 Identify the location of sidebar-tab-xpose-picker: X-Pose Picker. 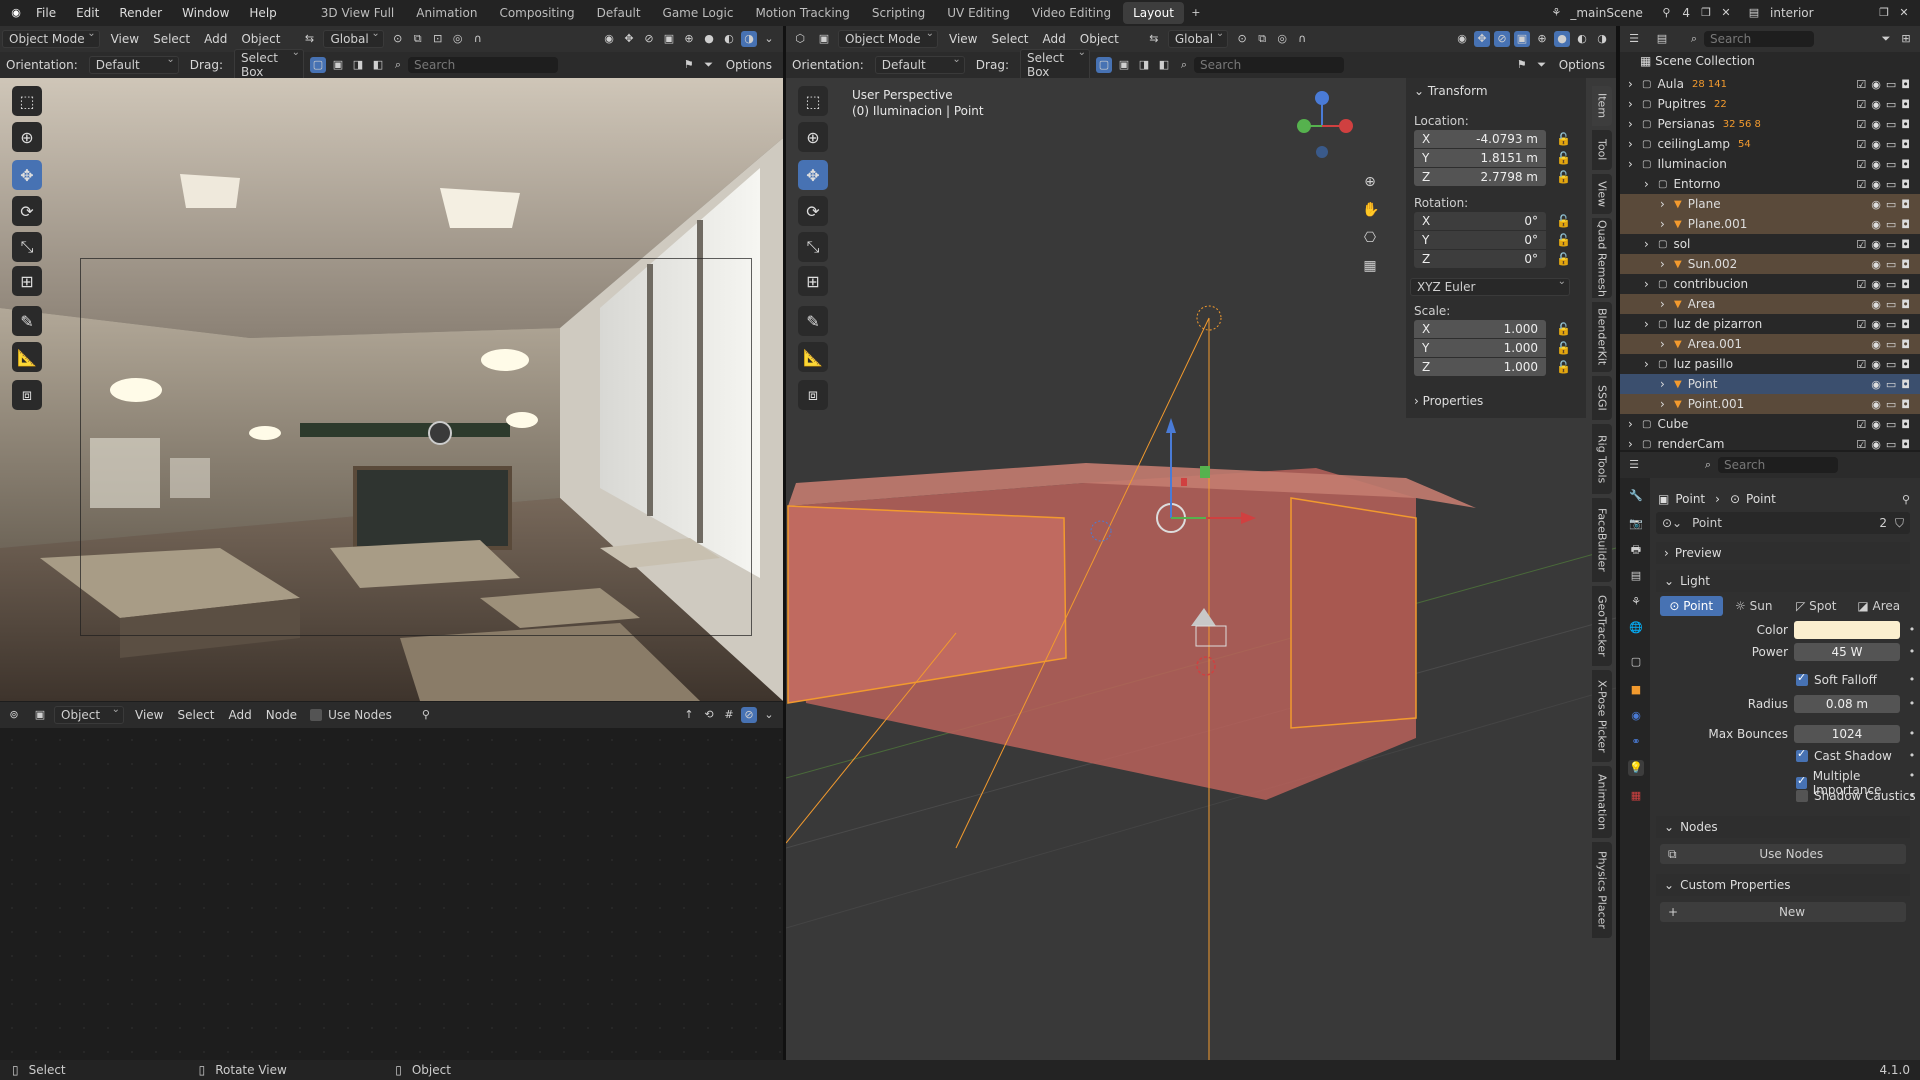
(1602, 716).